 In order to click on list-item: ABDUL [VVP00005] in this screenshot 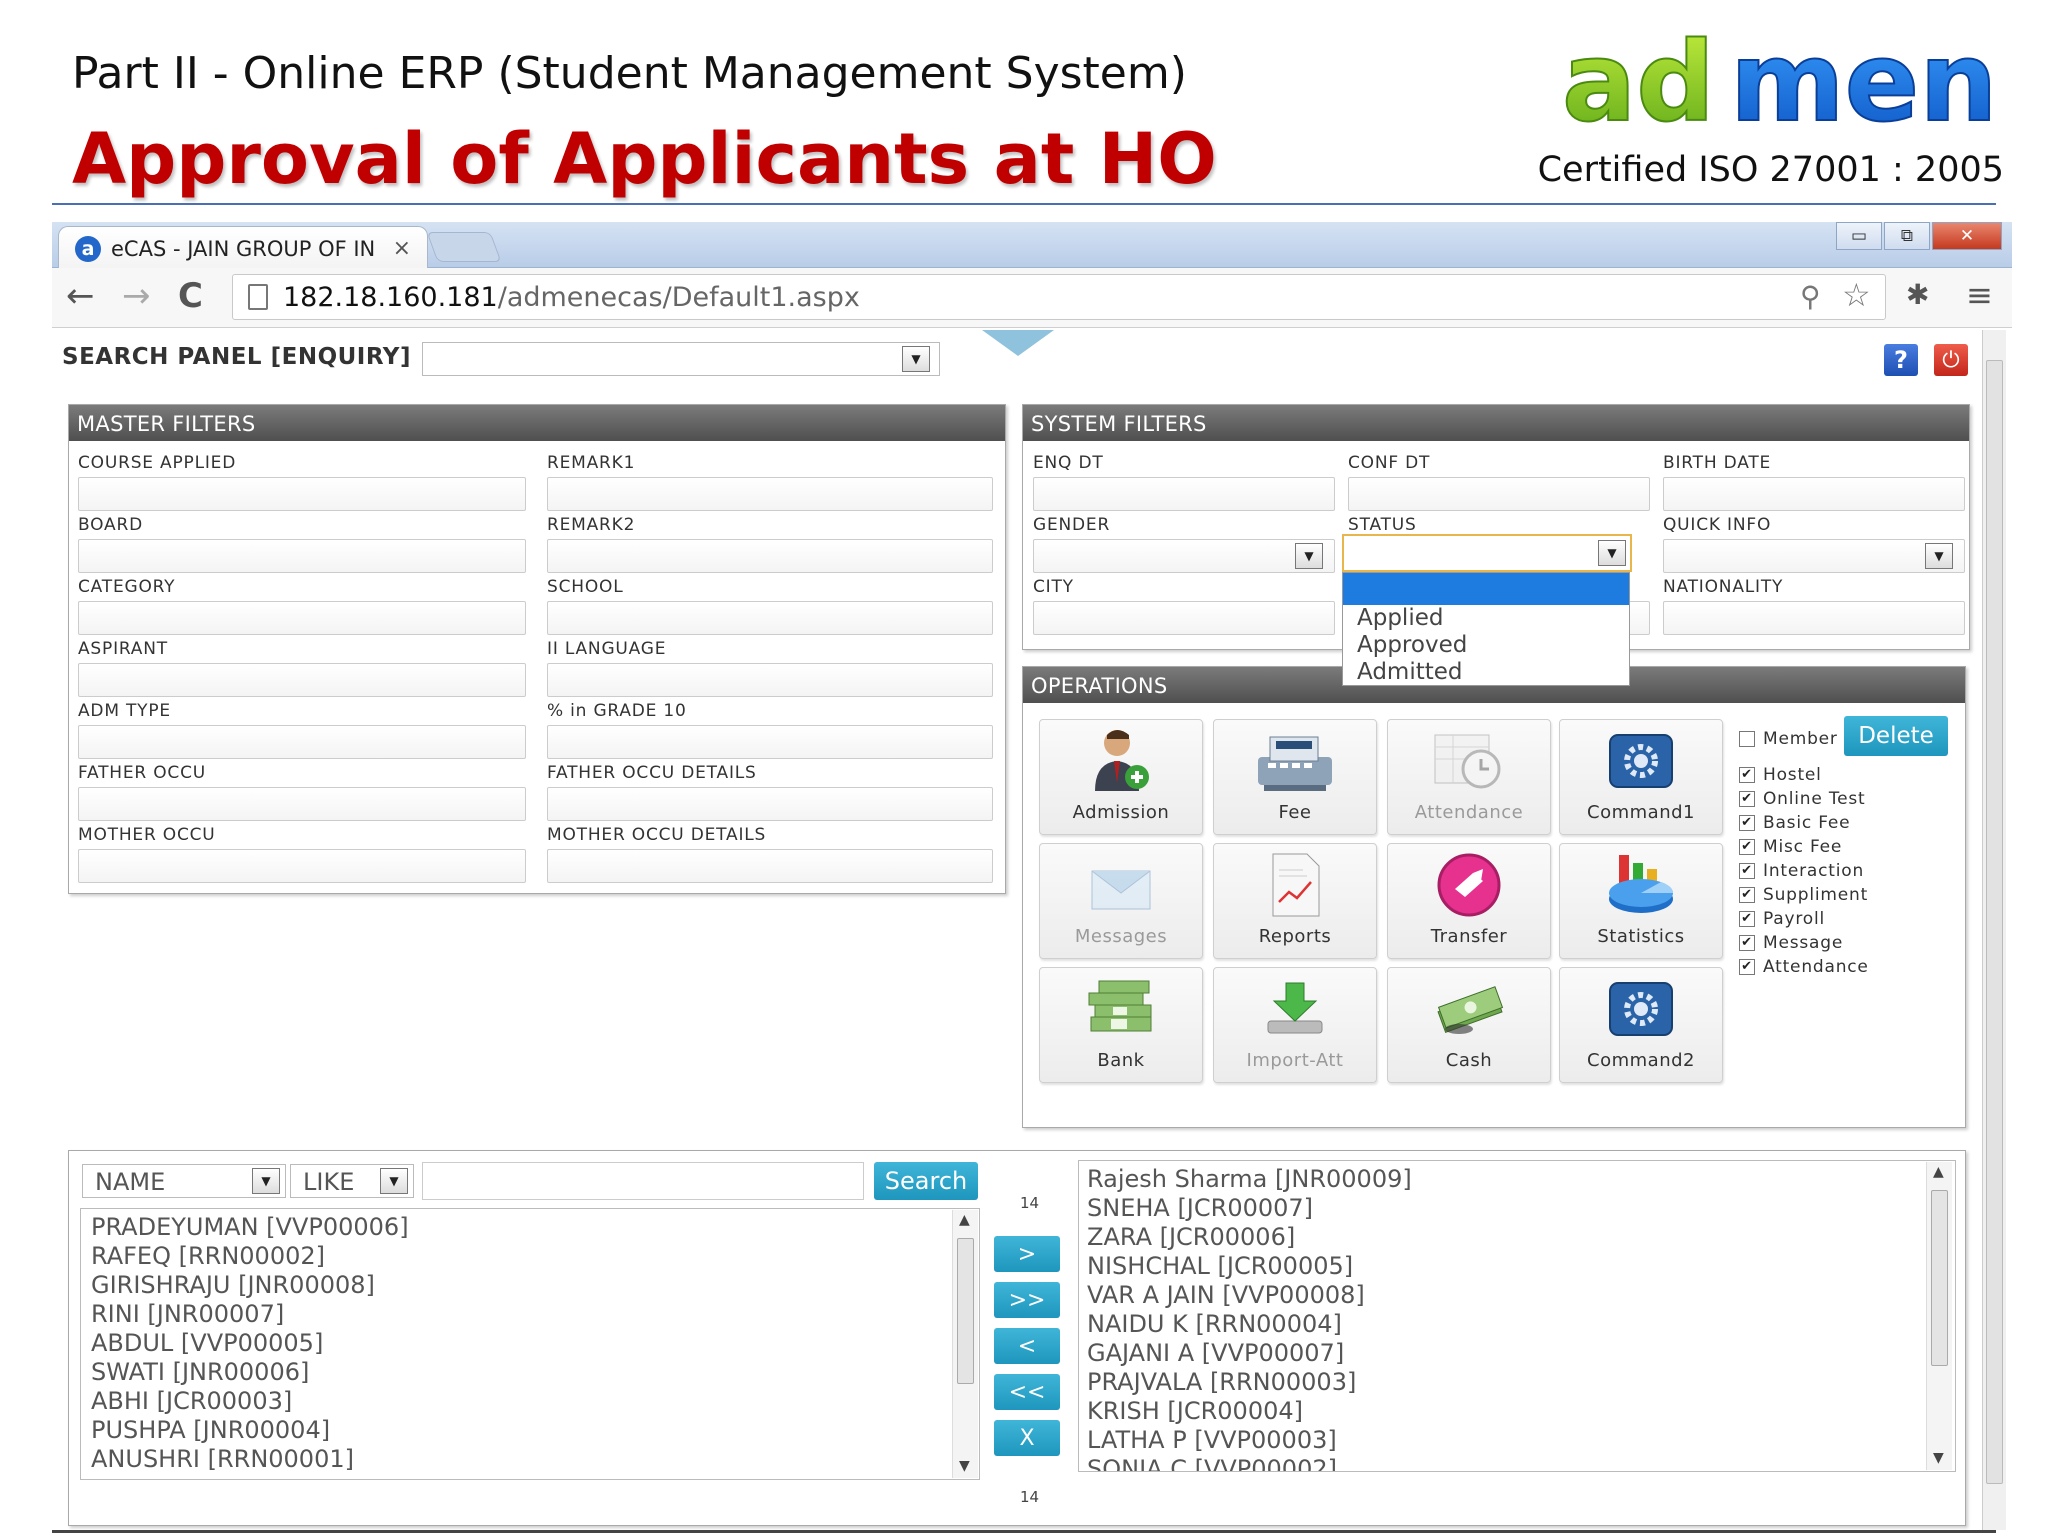, I will do `click(530, 1343)`.